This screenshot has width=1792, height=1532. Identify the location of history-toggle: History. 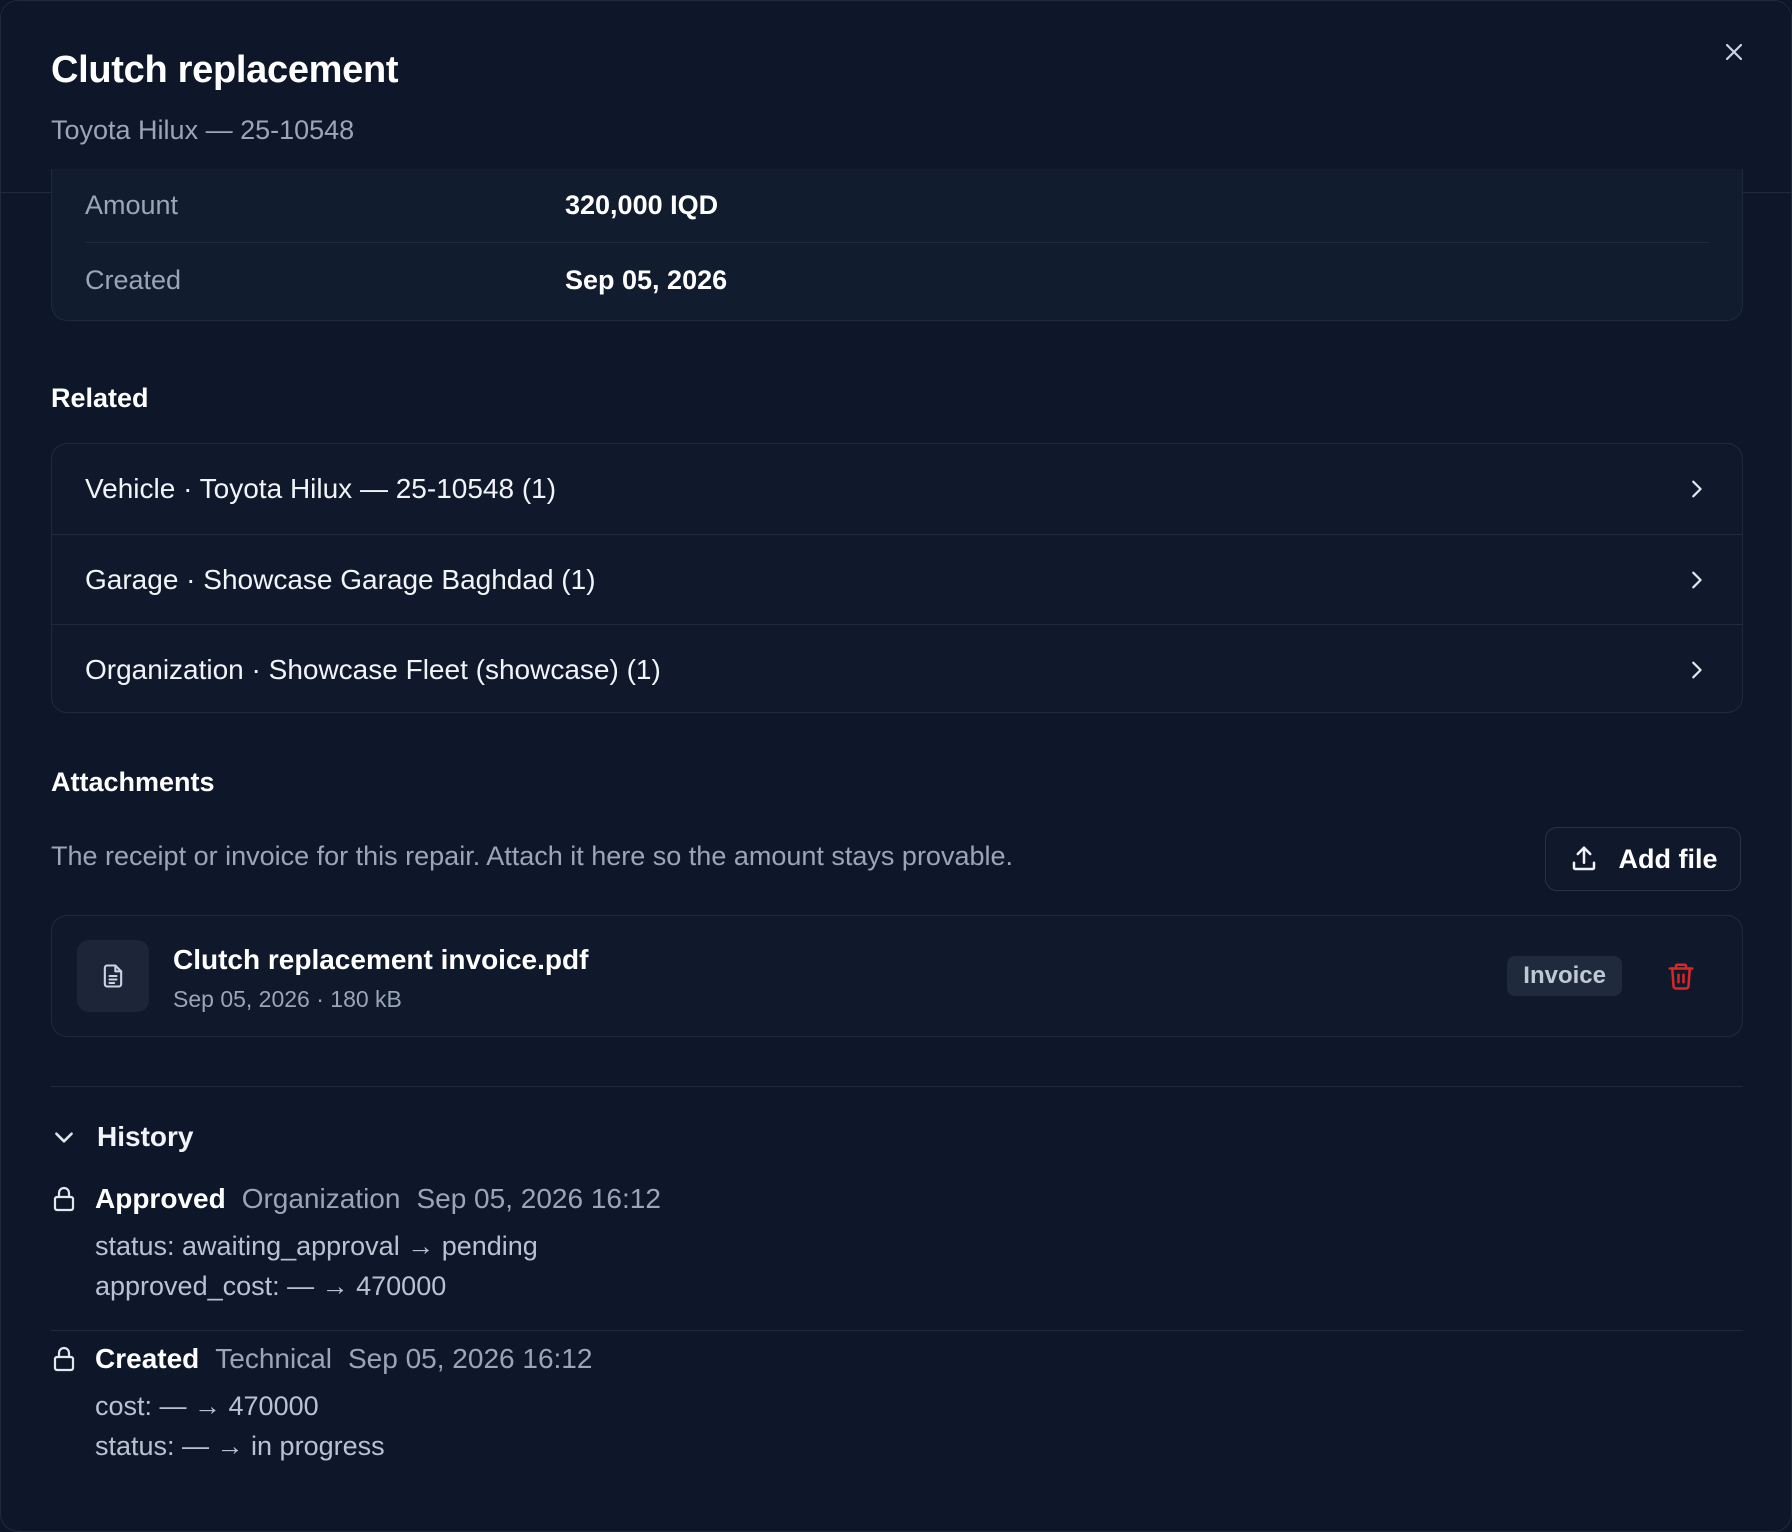
(122, 1137).